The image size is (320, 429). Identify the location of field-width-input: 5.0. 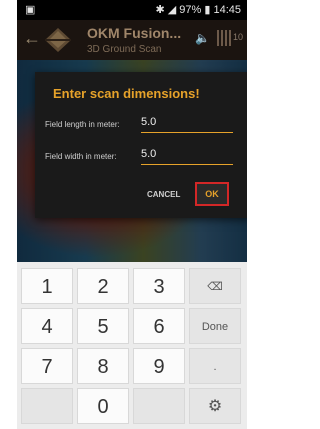
(187, 156).